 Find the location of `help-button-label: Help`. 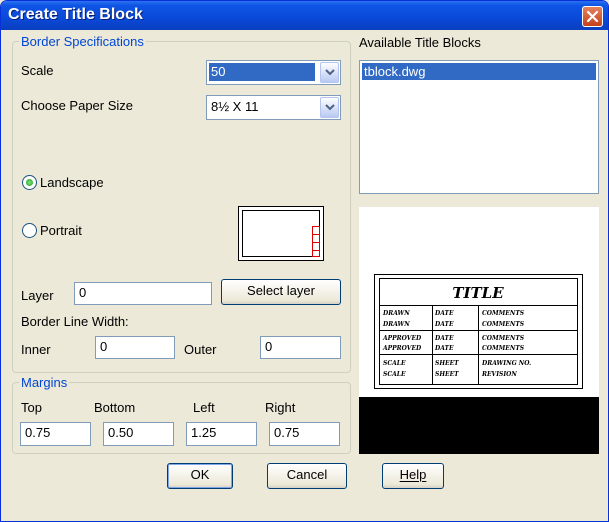

help-button-label: Help is located at coordinates (413, 474).